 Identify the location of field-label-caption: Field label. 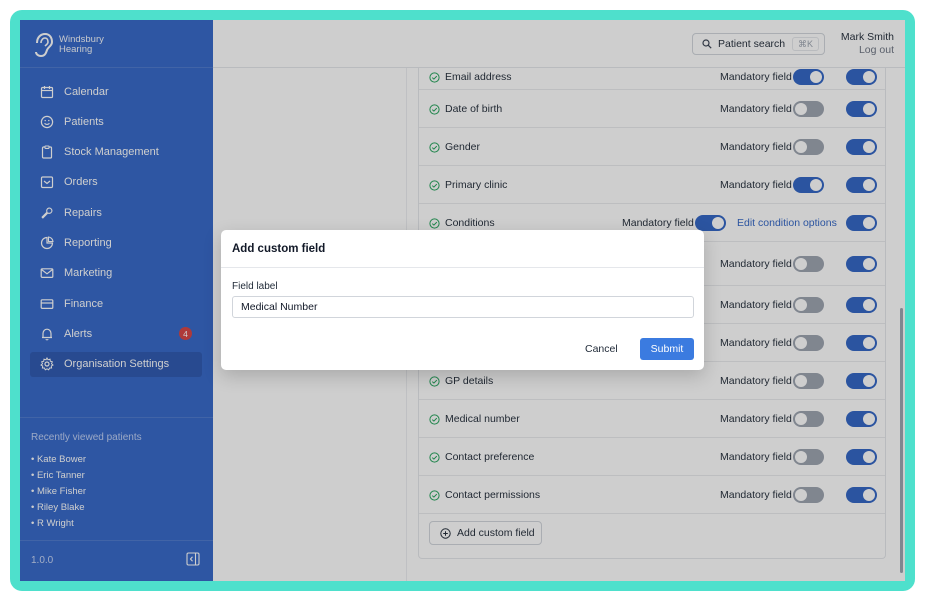
(255, 286).